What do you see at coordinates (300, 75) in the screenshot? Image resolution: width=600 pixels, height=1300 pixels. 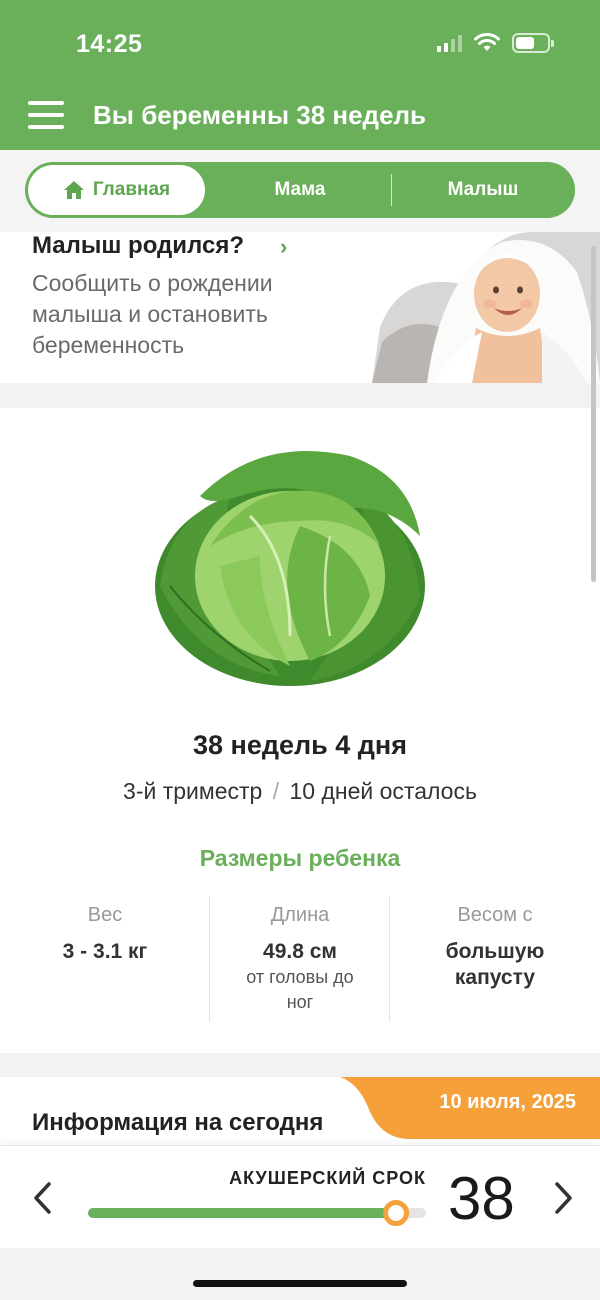 I see `app-header: 14:25 Вы беременны 38 недель` at bounding box center [300, 75].